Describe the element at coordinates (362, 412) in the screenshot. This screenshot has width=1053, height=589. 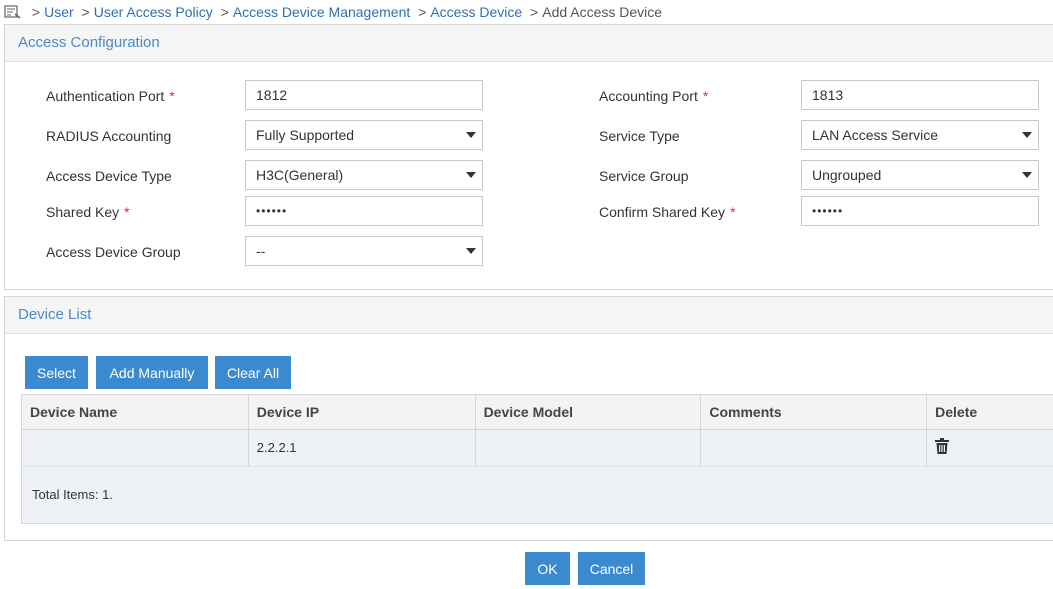
I see `column-header-device-ip: Device IP` at that location.